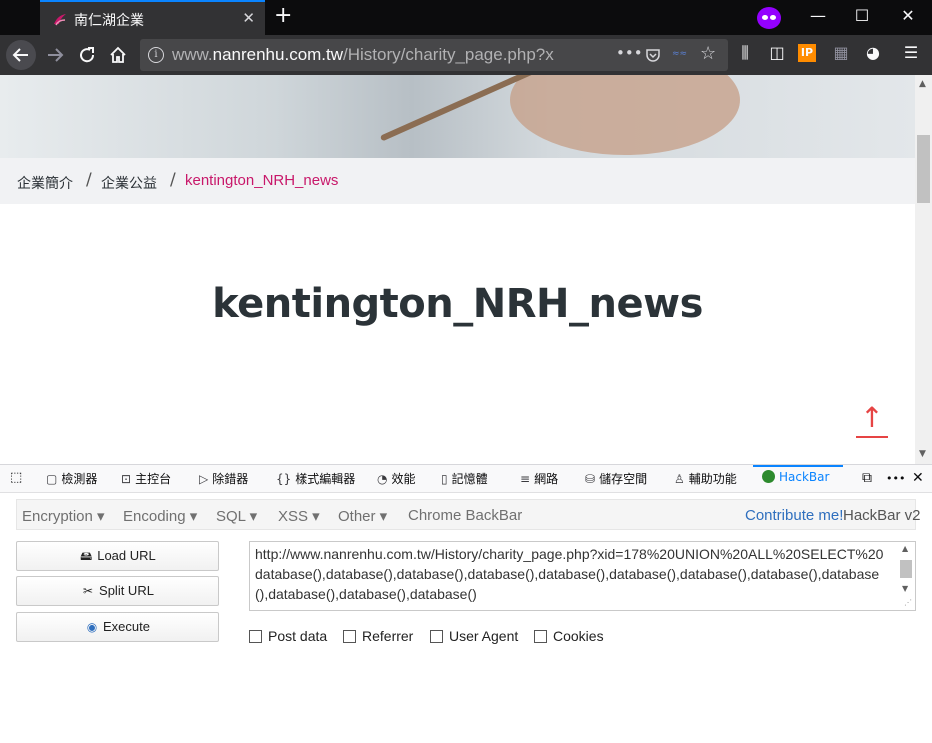 The height and width of the screenshot is (743, 932). What do you see at coordinates (539, 478) in the screenshot?
I see `tab-network: ≡ 網路` at bounding box center [539, 478].